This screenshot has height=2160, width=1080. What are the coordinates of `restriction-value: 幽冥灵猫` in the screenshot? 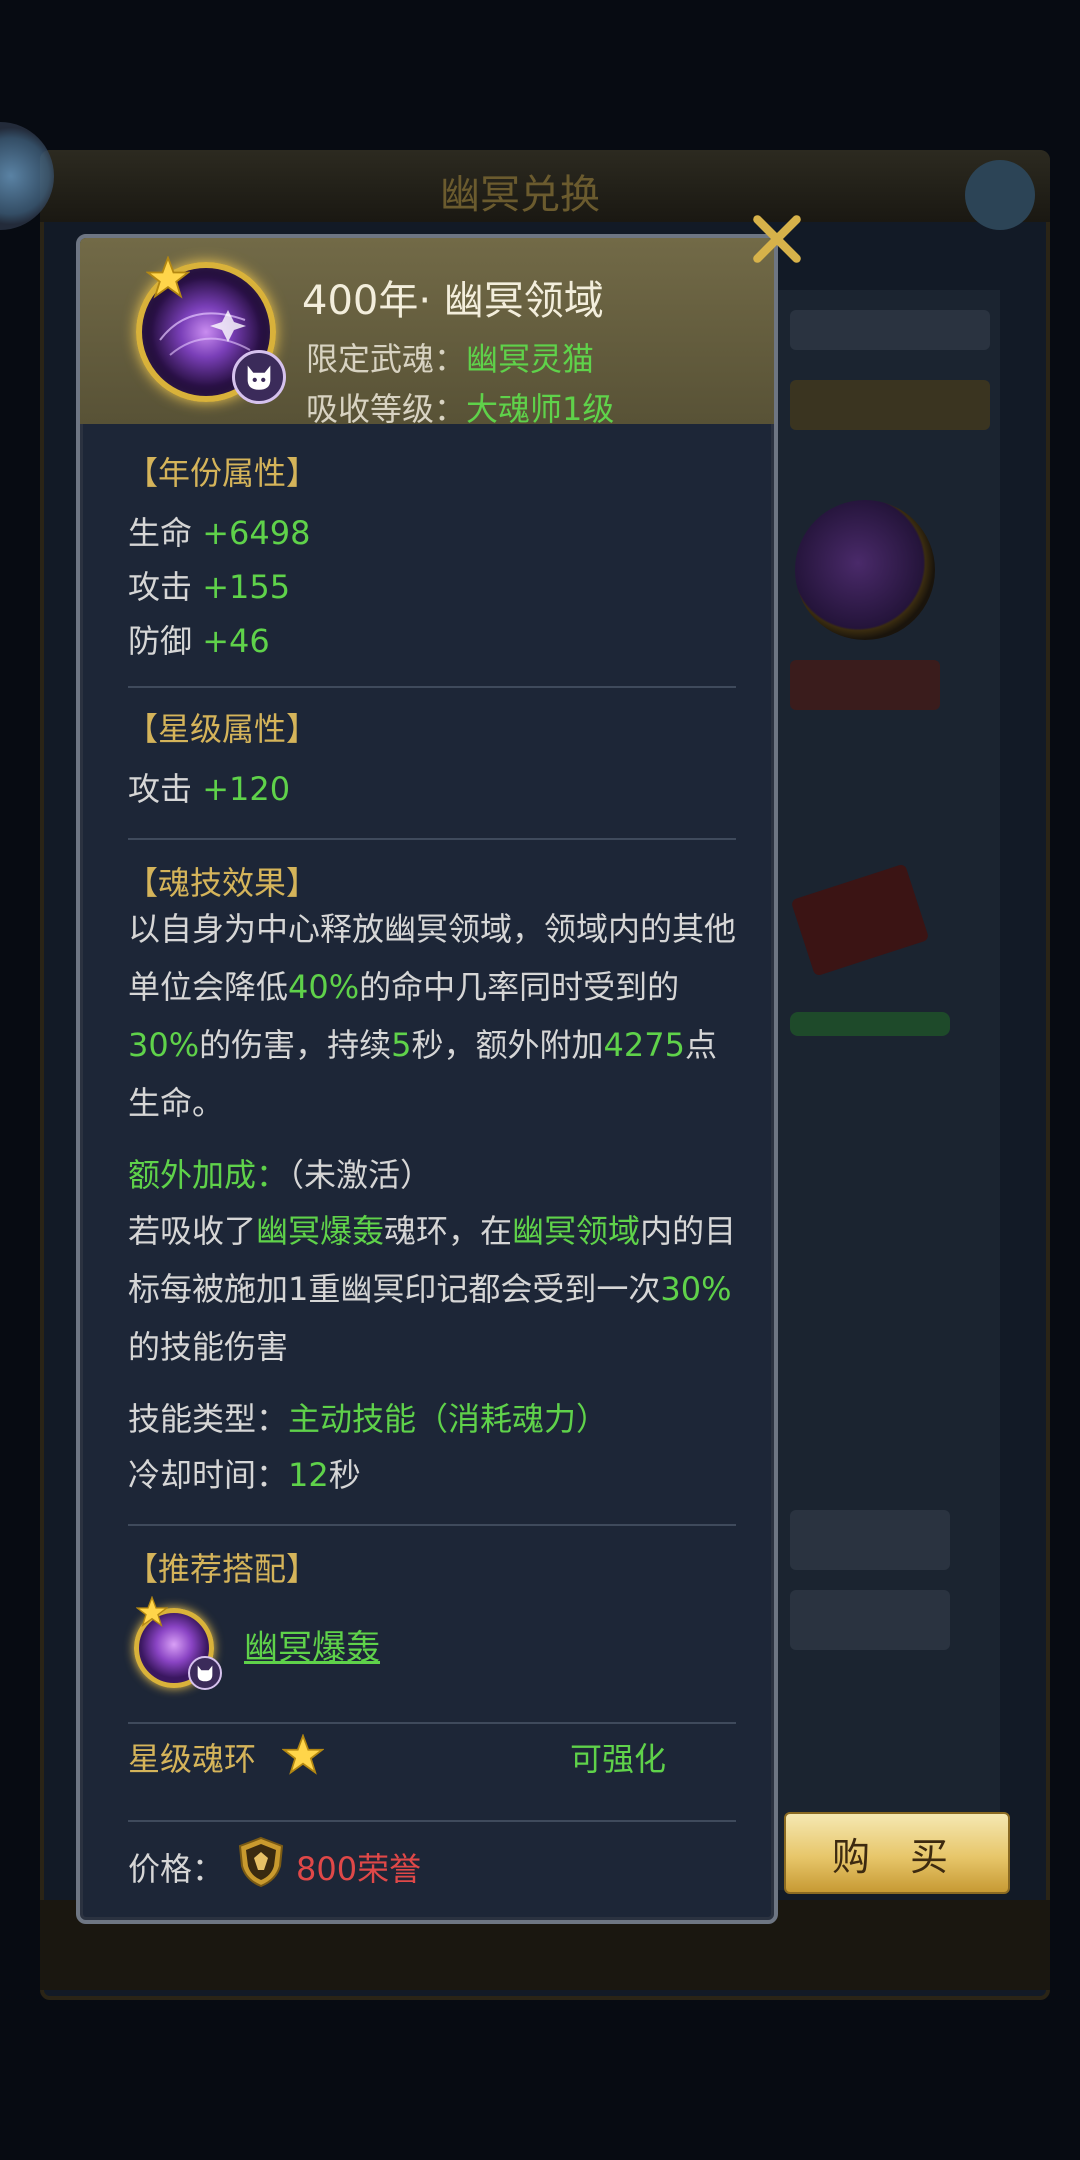 It's located at (530, 359).